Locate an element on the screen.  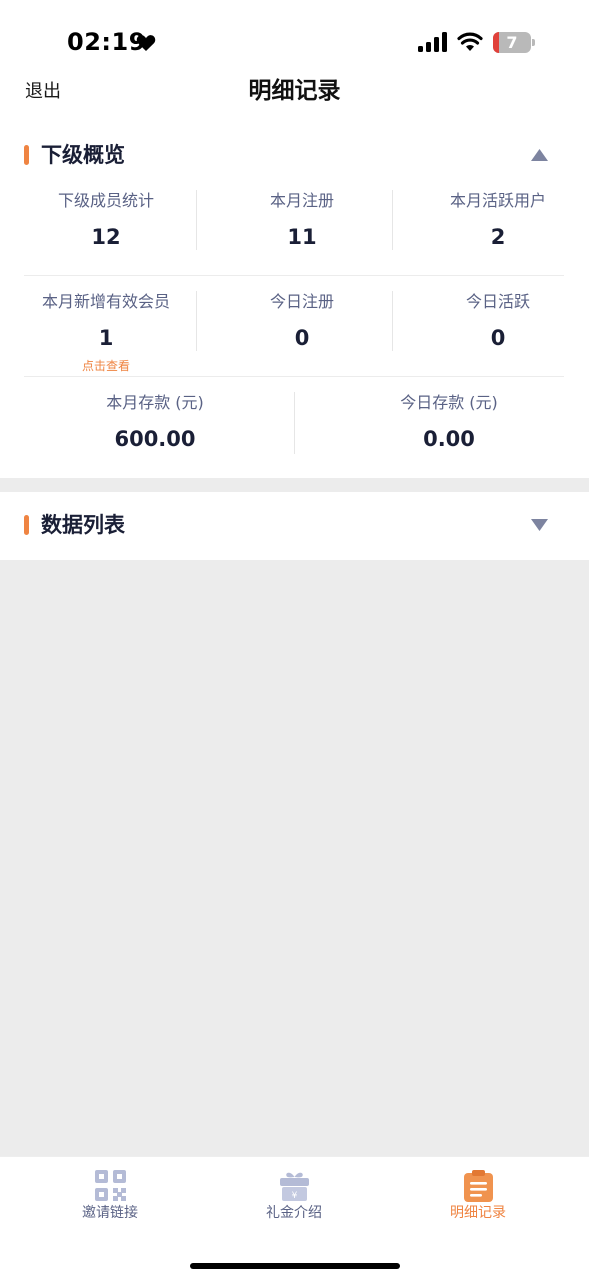
stat-value: 1 is located at coordinates (106, 338).